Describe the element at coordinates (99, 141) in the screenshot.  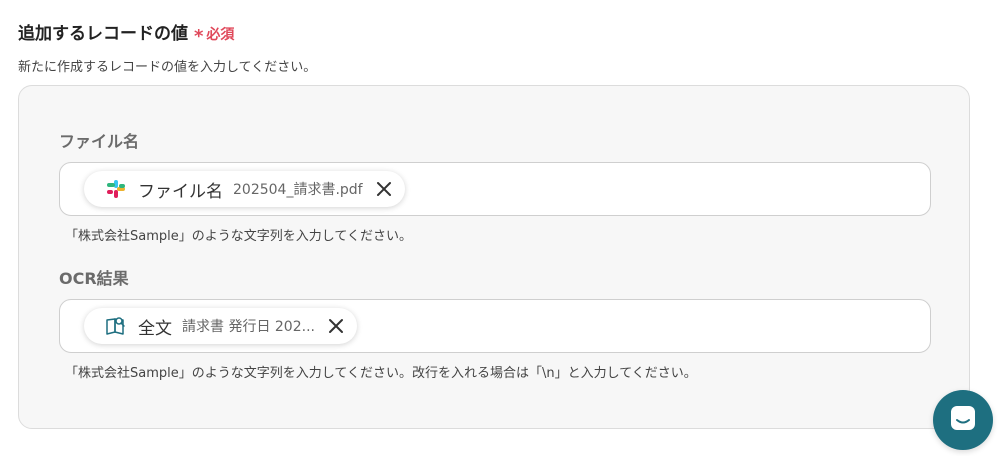
I see `field-label-filename: ファイル名` at that location.